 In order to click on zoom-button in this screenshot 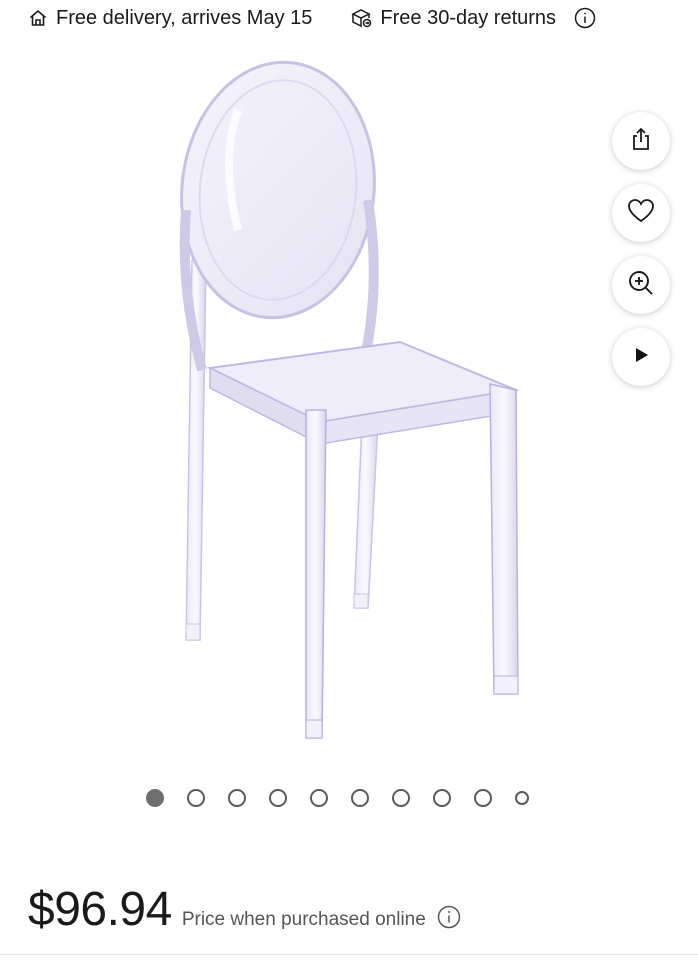, I will do `click(641, 285)`.